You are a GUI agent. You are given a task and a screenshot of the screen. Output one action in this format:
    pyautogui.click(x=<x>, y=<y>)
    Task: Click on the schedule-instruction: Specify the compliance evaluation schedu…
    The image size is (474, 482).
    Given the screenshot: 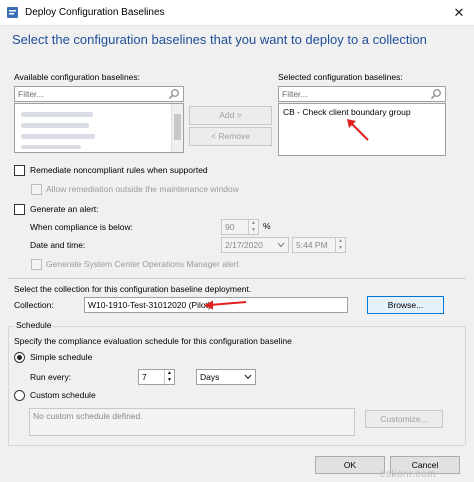 What is the action you would take?
    pyautogui.click(x=153, y=341)
    